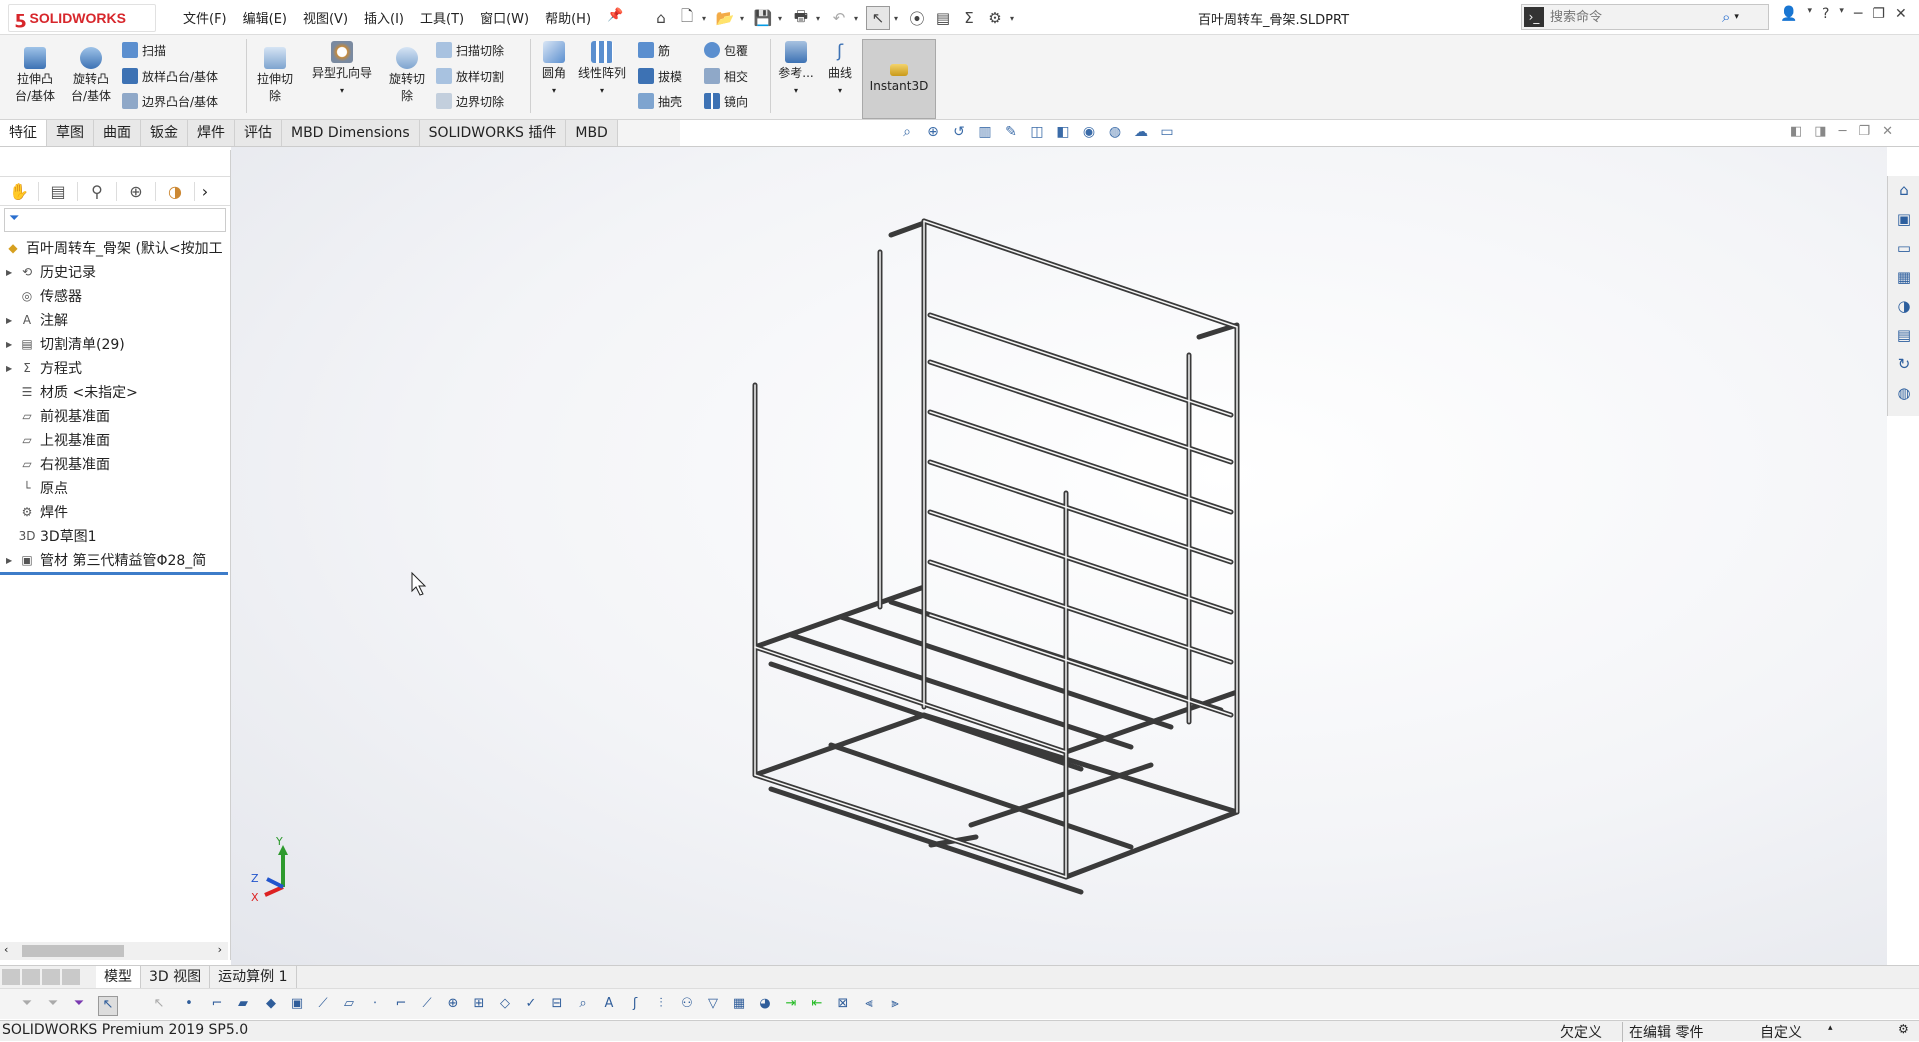 The width and height of the screenshot is (1919, 1042). I want to click on tab-mbd-dimensions: MBD Dimensions, so click(351, 133).